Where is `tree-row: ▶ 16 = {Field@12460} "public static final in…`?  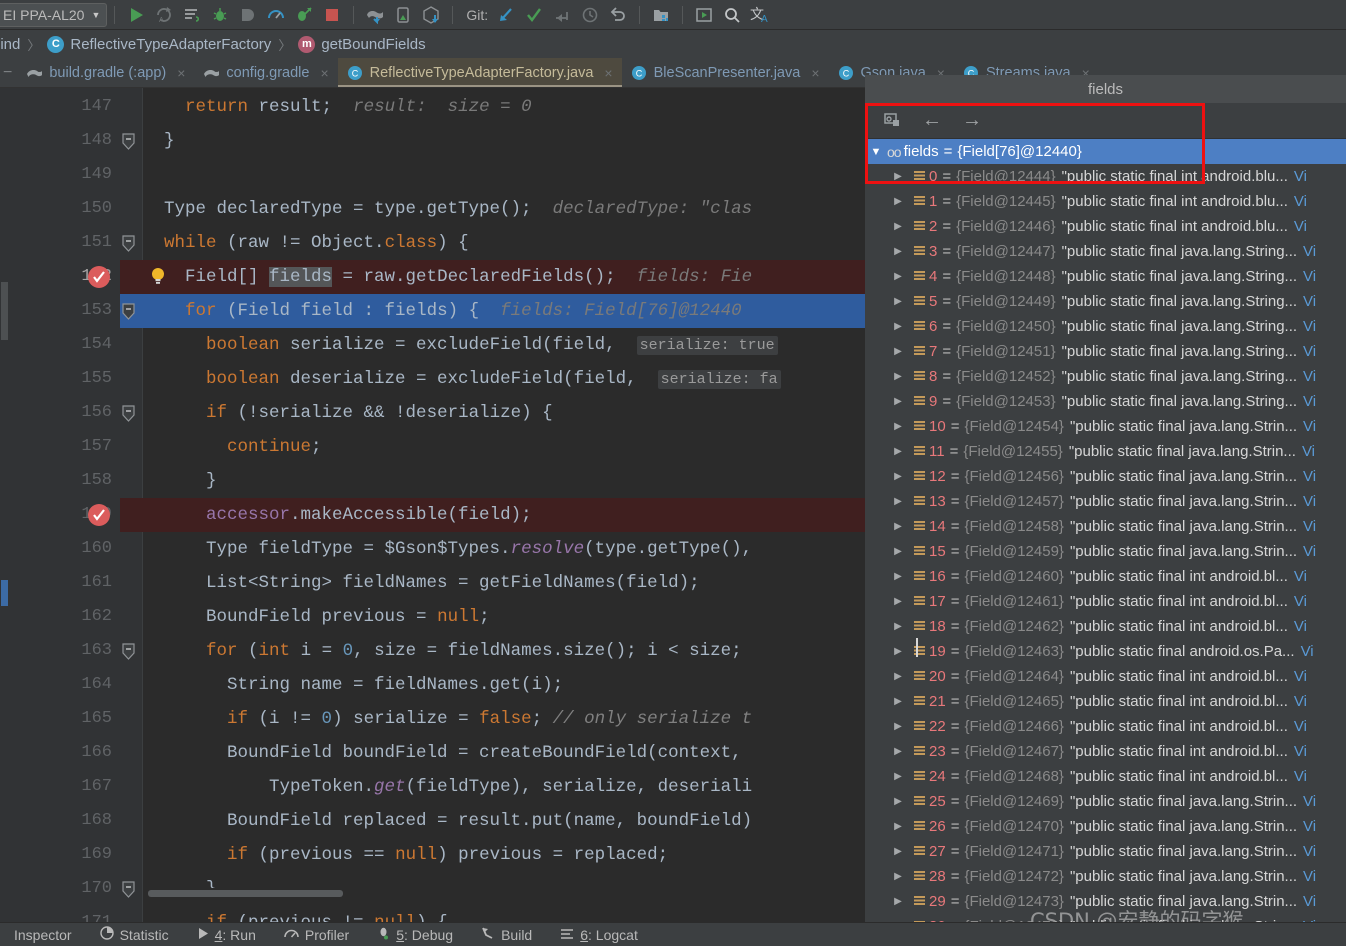
tree-row: ▶ 16 = {Field@12460} "public static final in… is located at coordinates (1105, 576).